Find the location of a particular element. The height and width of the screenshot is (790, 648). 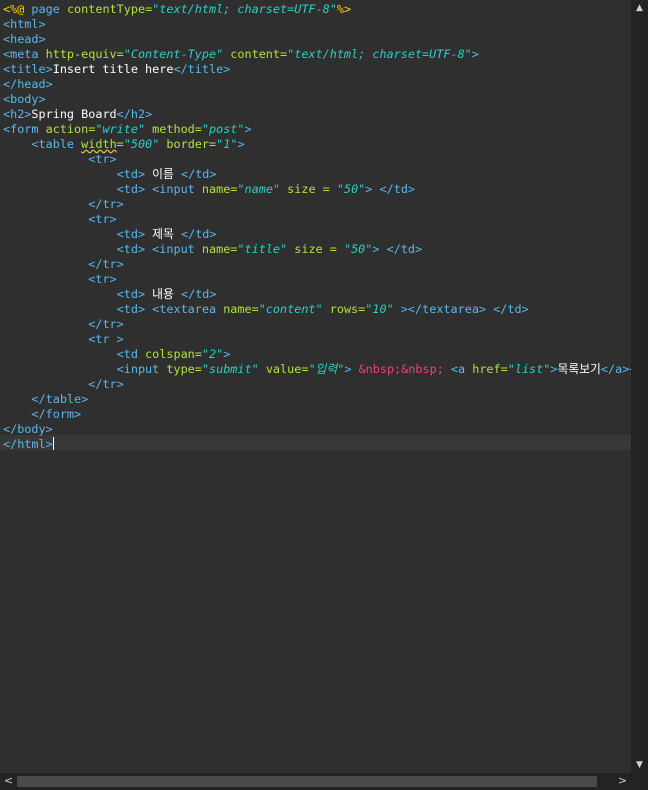

code-token: <td is located at coordinates (127, 354).